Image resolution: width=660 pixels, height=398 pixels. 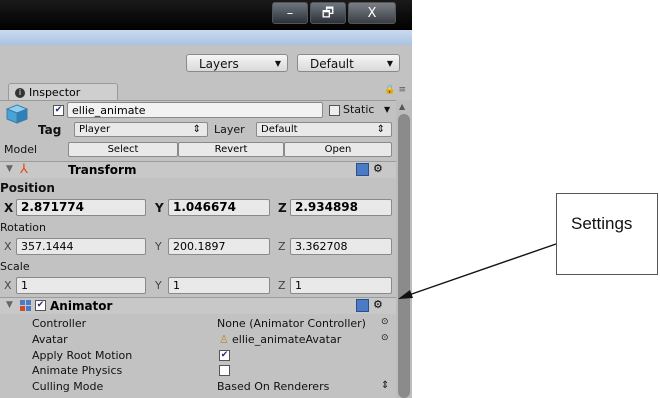 What do you see at coordinates (81, 306) in the screenshot?
I see `animator-title: Animator` at bounding box center [81, 306].